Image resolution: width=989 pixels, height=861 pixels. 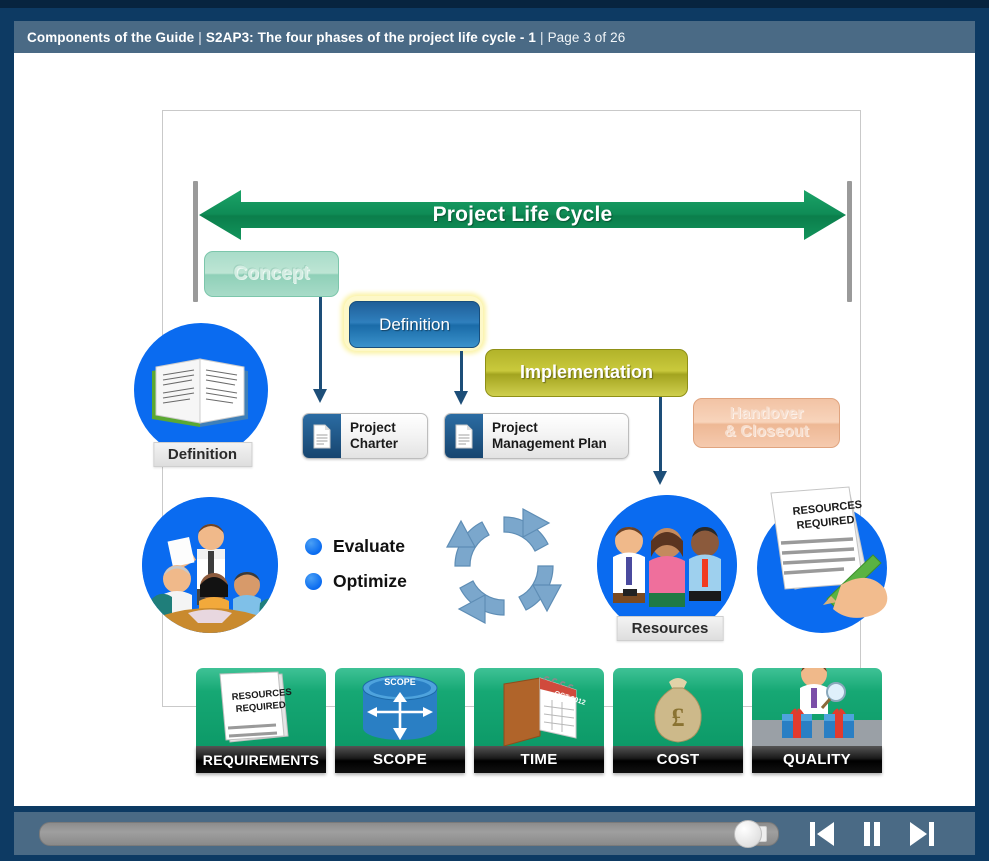 I want to click on tile-scope-label: SCOPE, so click(x=400, y=759).